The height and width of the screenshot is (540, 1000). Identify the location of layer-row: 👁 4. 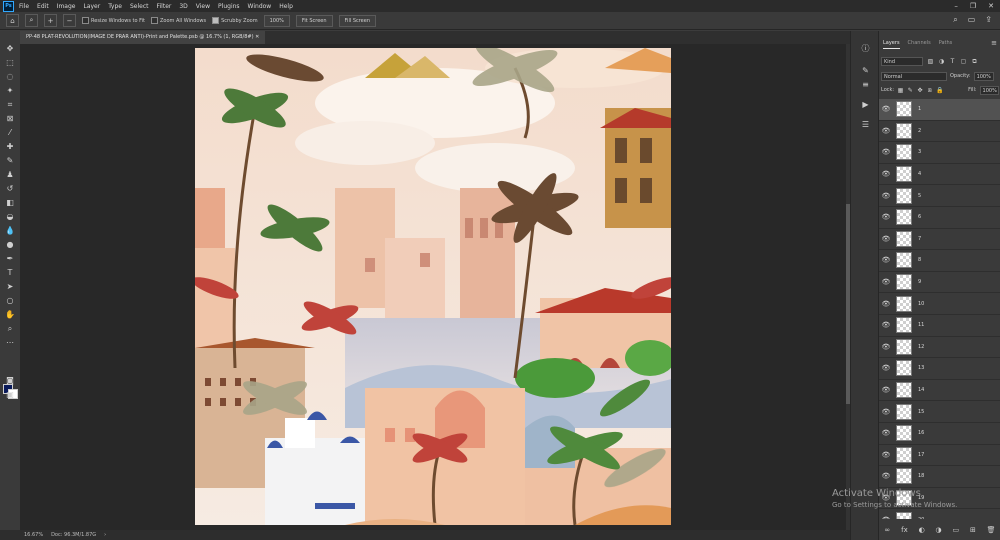
(939, 175).